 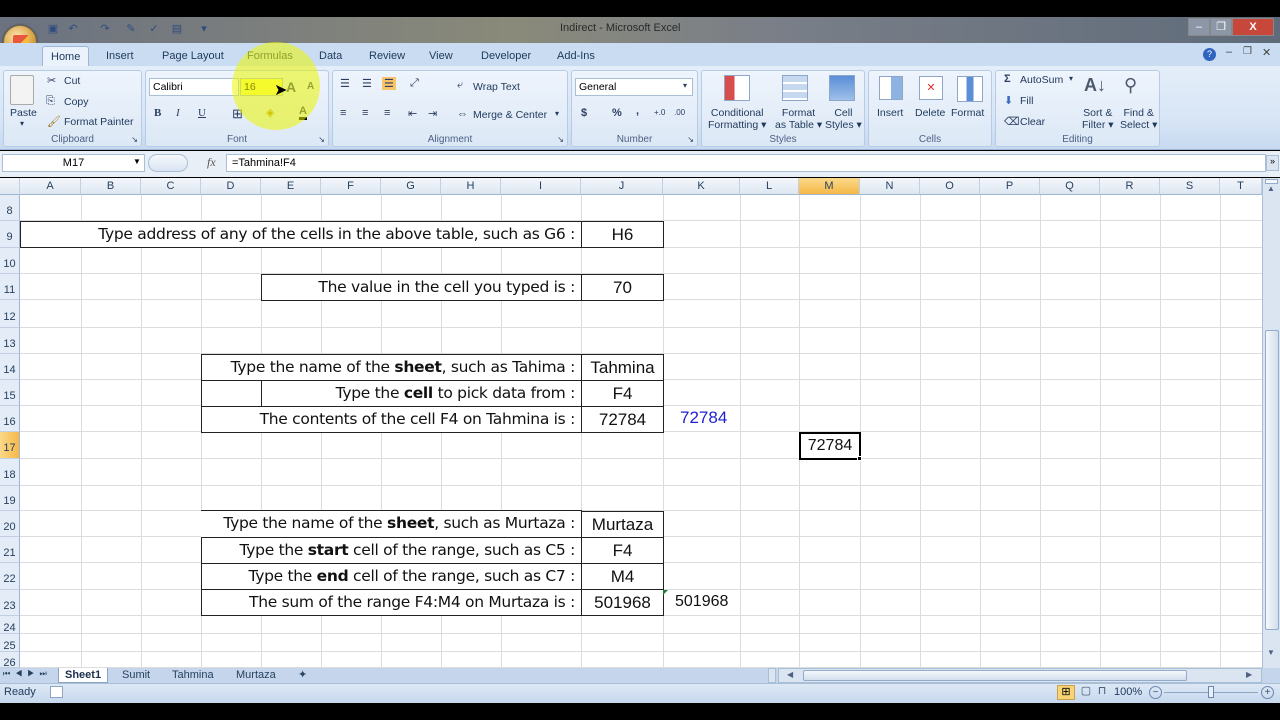 I want to click on delete-cells-button: Delete, so click(x=930, y=113).